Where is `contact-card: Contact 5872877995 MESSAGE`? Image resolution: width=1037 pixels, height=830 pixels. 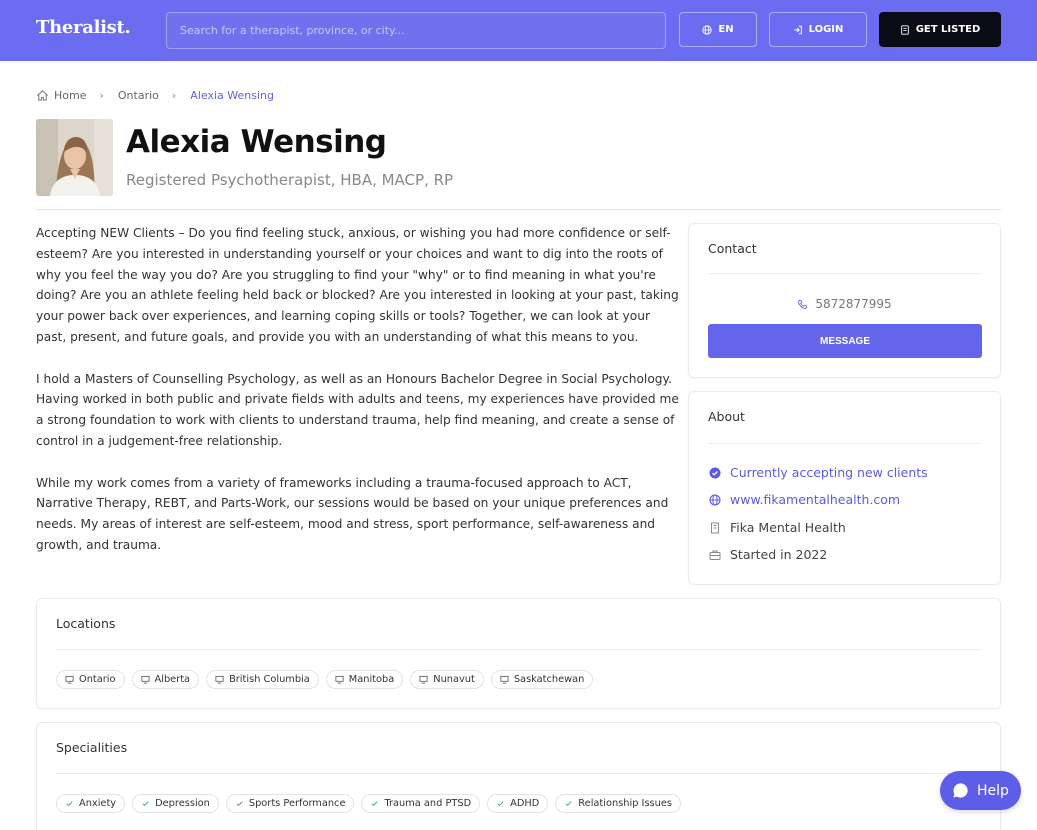 contact-card: Contact 5872877995 MESSAGE is located at coordinates (844, 300).